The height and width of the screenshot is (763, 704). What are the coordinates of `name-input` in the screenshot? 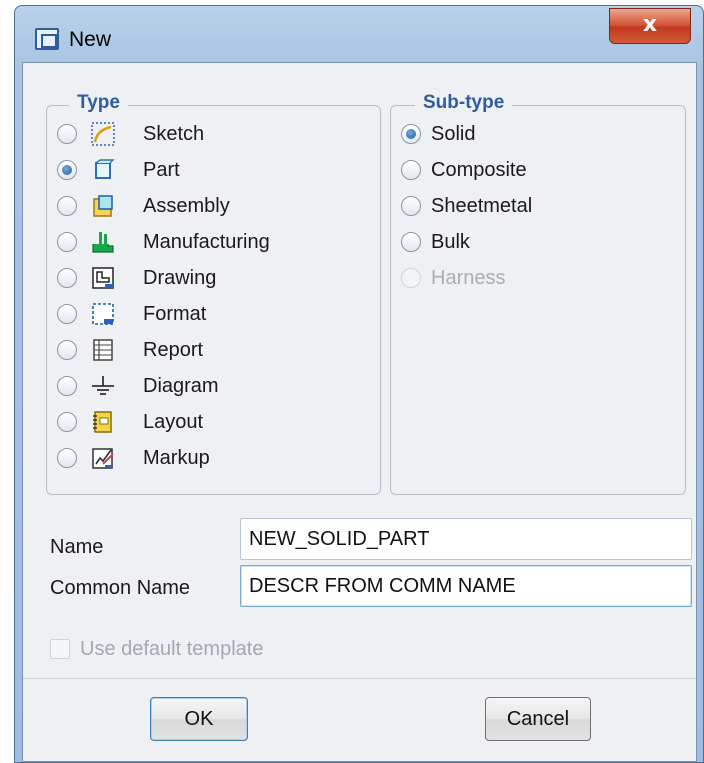 It's located at (466, 539).